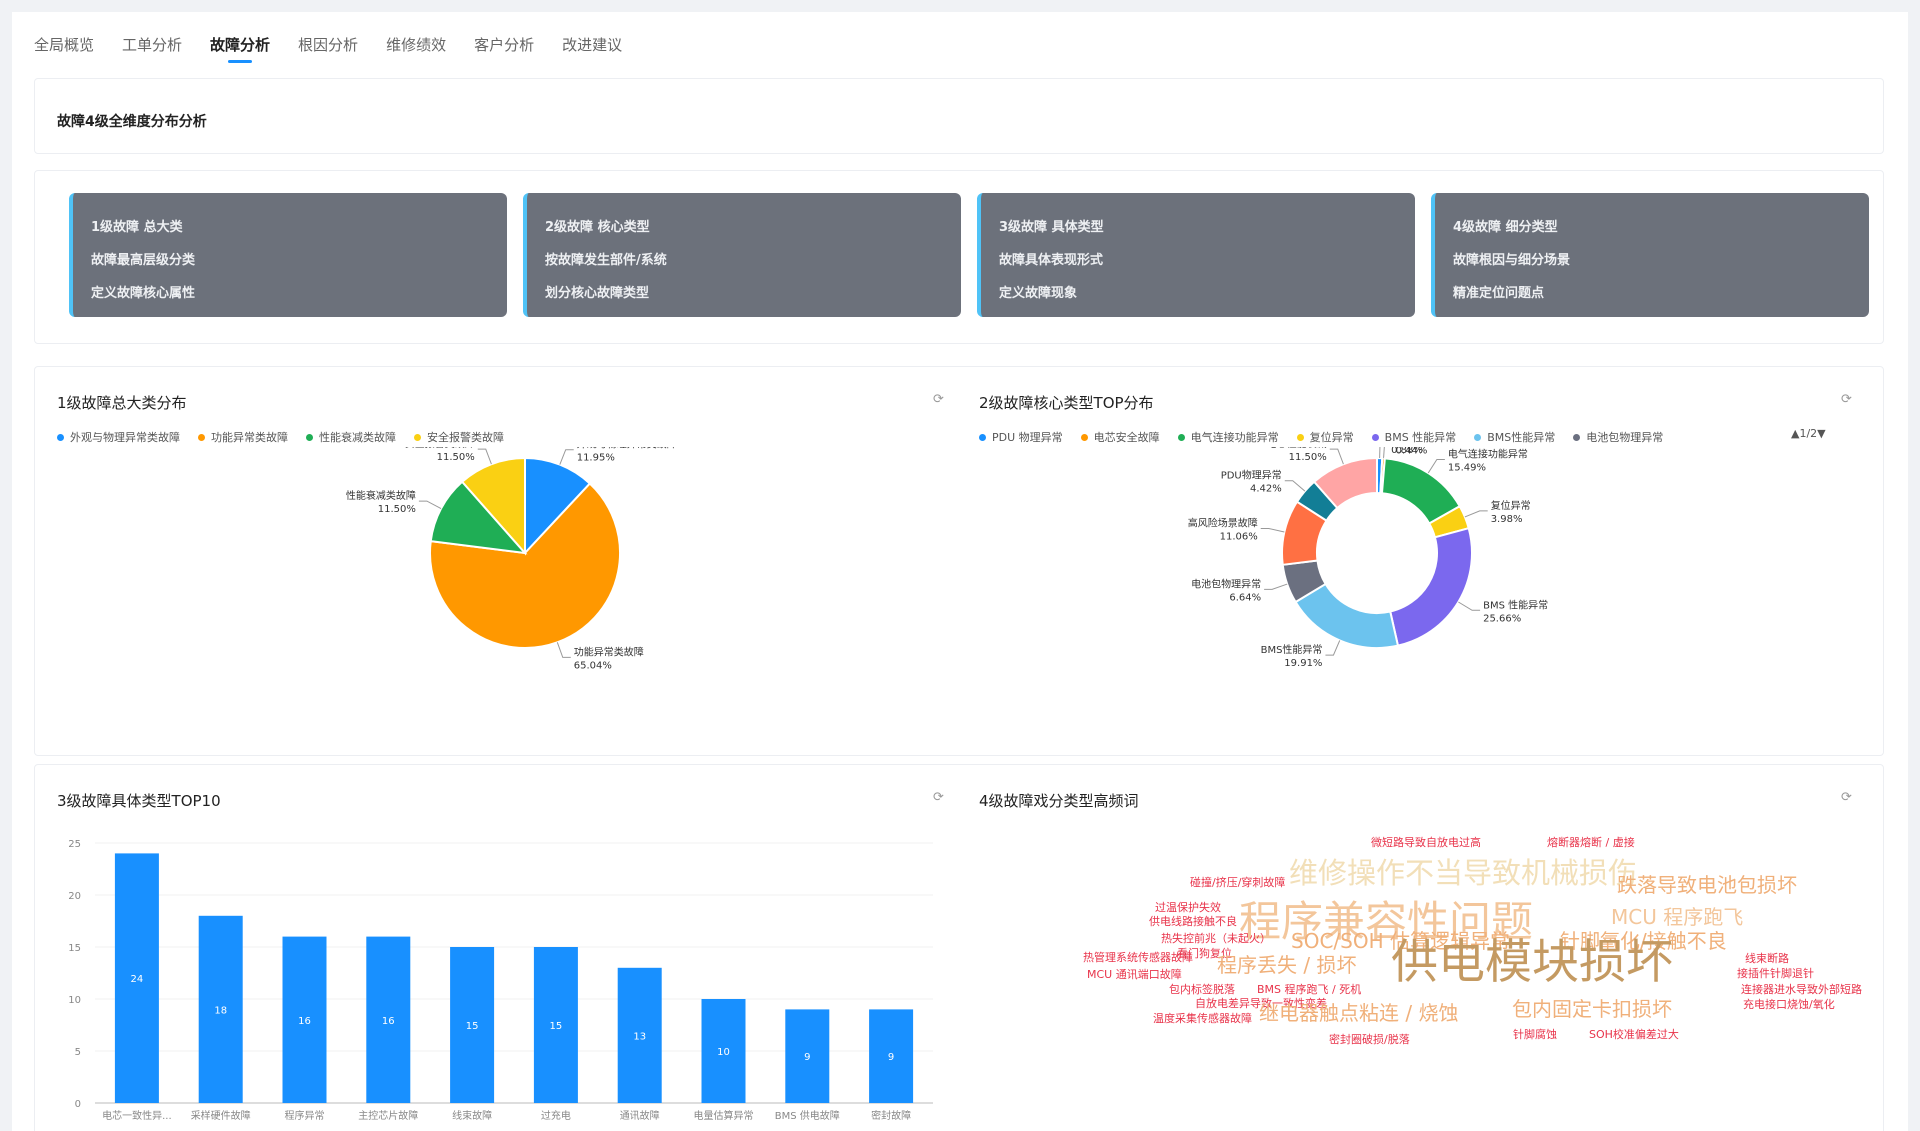 This screenshot has width=1920, height=1131. I want to click on level-3-title: 3级故障 具体类型, so click(1051, 227).